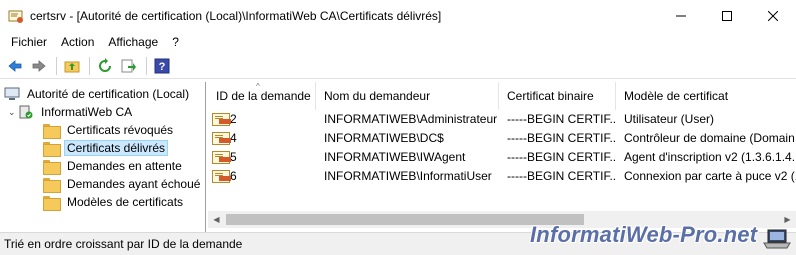 The height and width of the screenshot is (255, 796). I want to click on tree-ca-node: ⌄ InformatiWeb CA, so click(71, 112).